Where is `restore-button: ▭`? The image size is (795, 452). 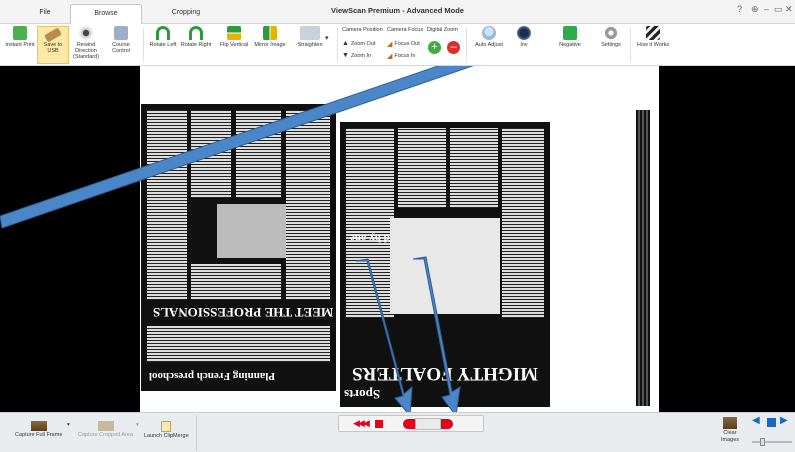
restore-button: ▭ is located at coordinates (778, 9).